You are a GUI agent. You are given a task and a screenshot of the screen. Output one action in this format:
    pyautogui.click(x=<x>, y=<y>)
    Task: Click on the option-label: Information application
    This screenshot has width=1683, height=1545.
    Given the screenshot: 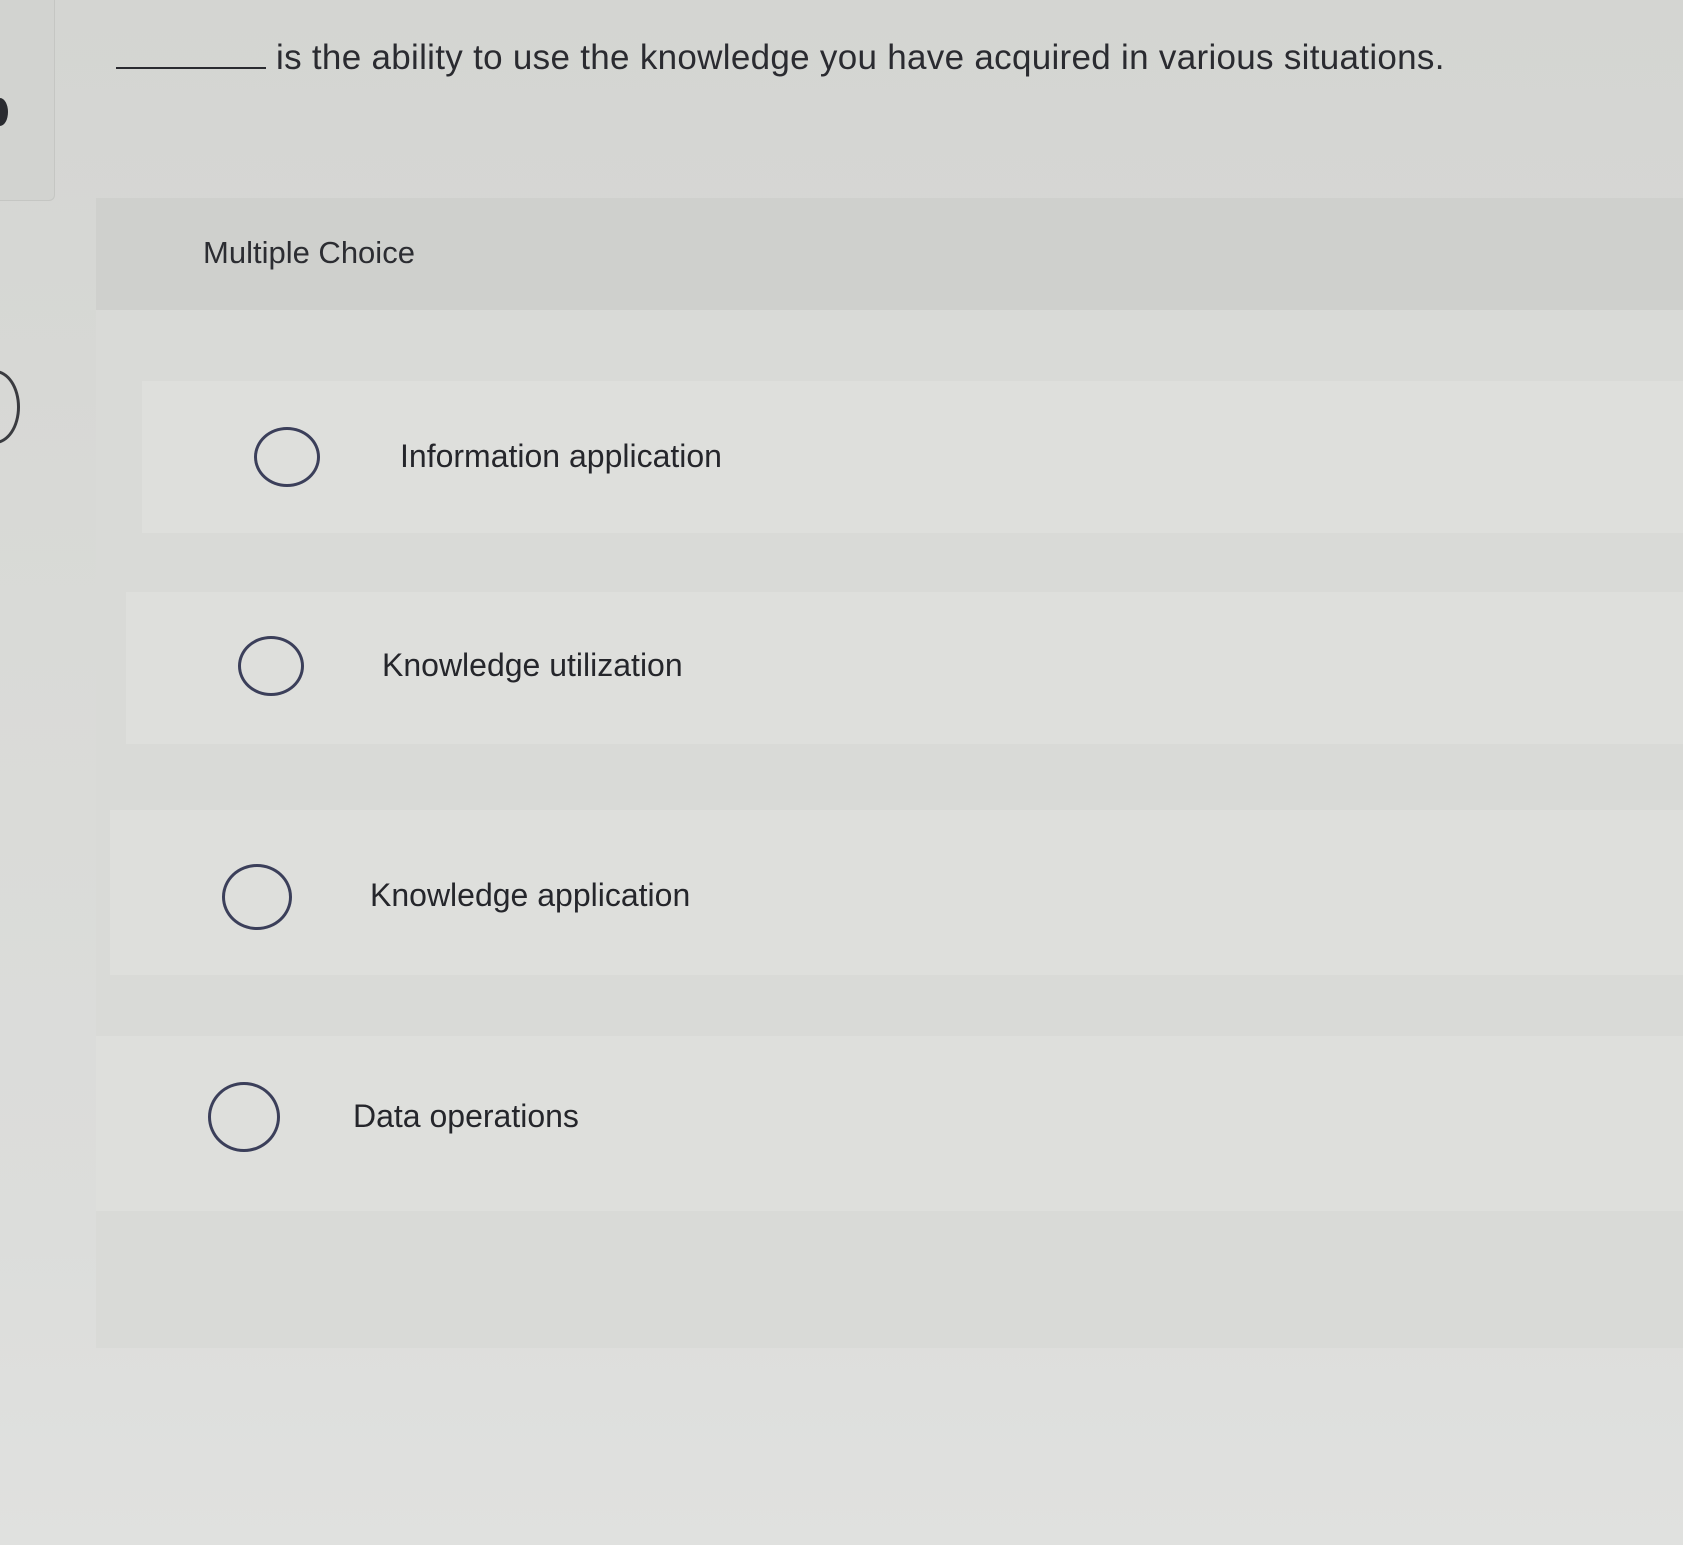 What is the action you would take?
    pyautogui.click(x=561, y=456)
    